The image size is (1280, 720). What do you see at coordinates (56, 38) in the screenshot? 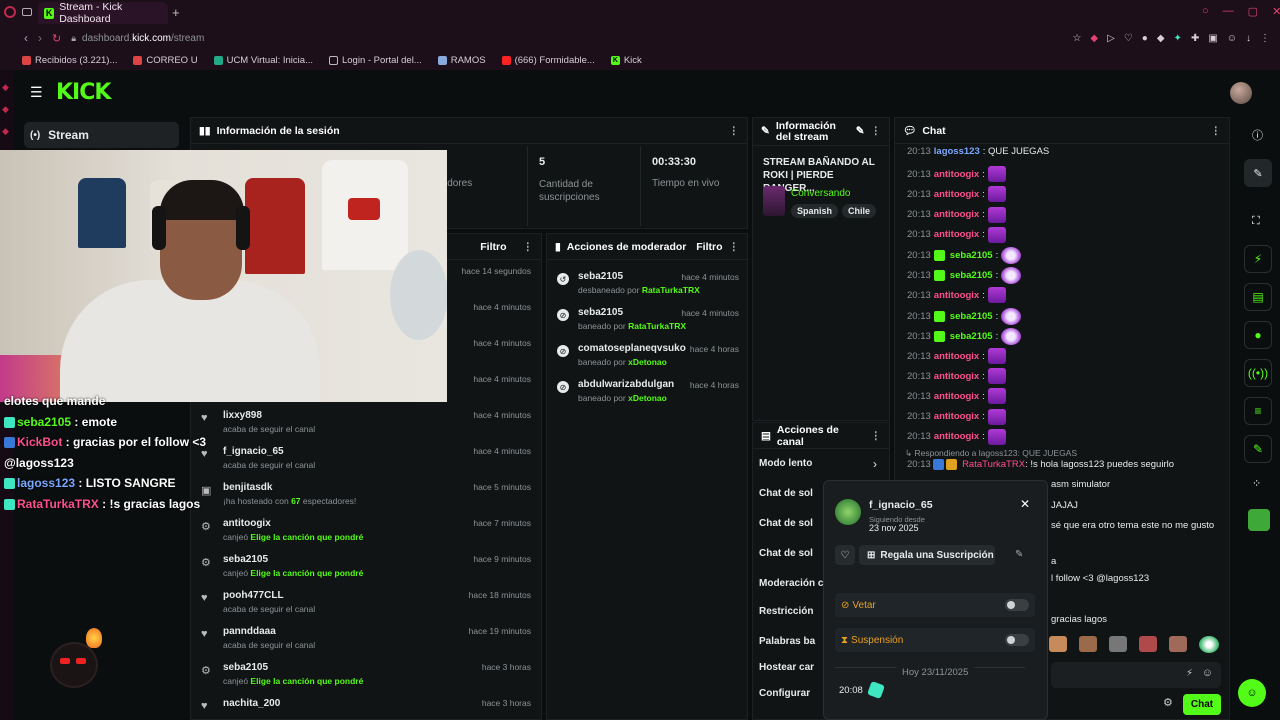
I see `reload-icon: ↻` at bounding box center [56, 38].